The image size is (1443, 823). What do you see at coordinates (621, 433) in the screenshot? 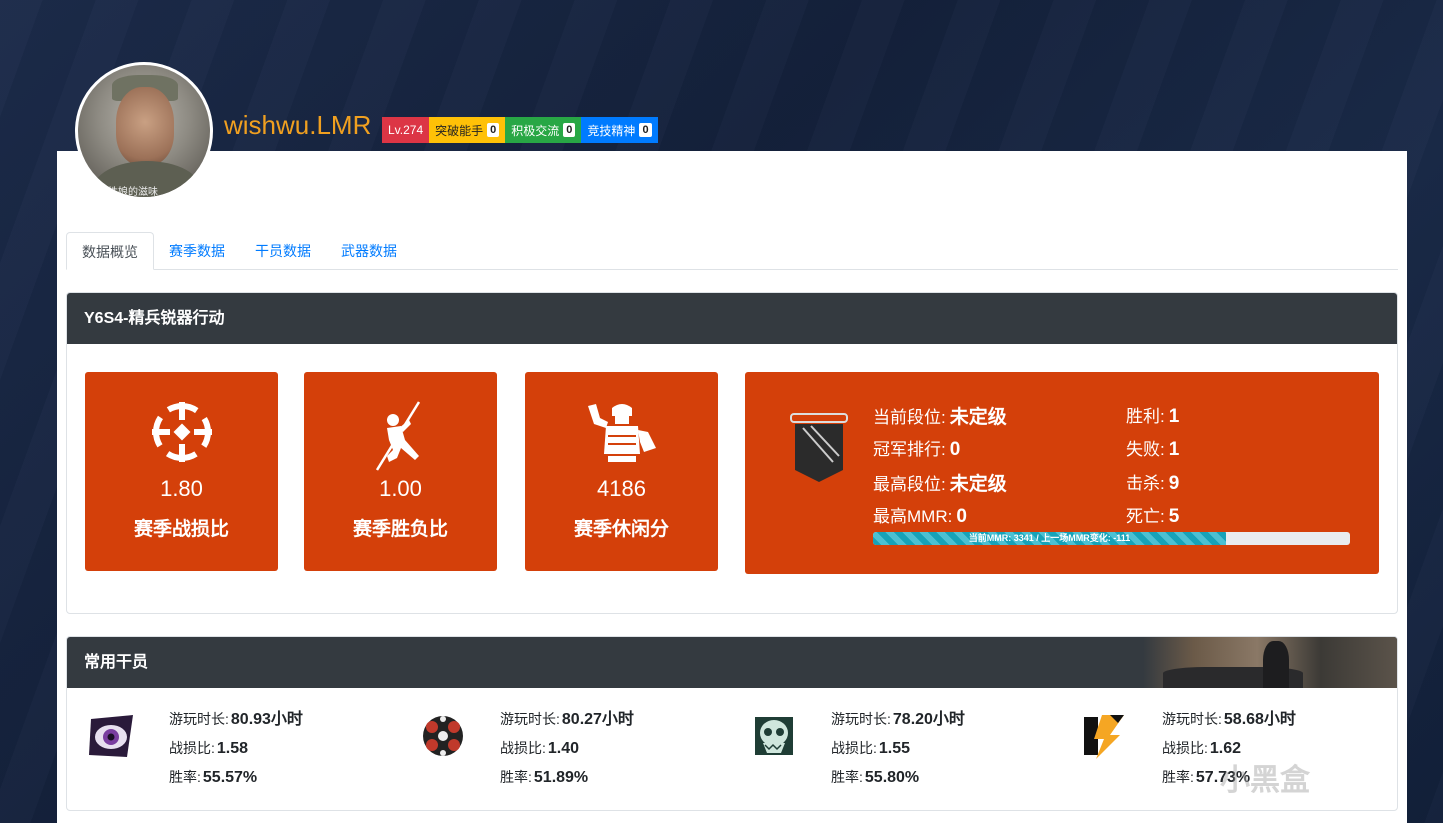
I see `soldier-flex-icon` at bounding box center [621, 433].